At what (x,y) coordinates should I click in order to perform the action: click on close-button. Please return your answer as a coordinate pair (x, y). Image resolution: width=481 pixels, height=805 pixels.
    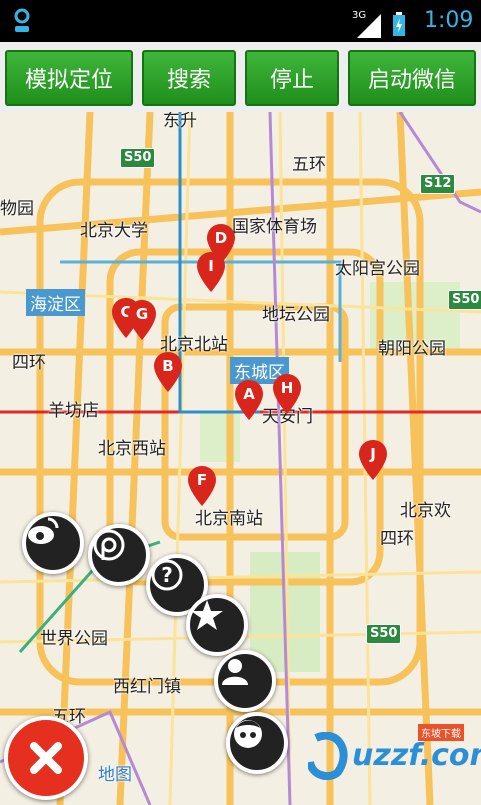
    Looking at the image, I should click on (46, 758).